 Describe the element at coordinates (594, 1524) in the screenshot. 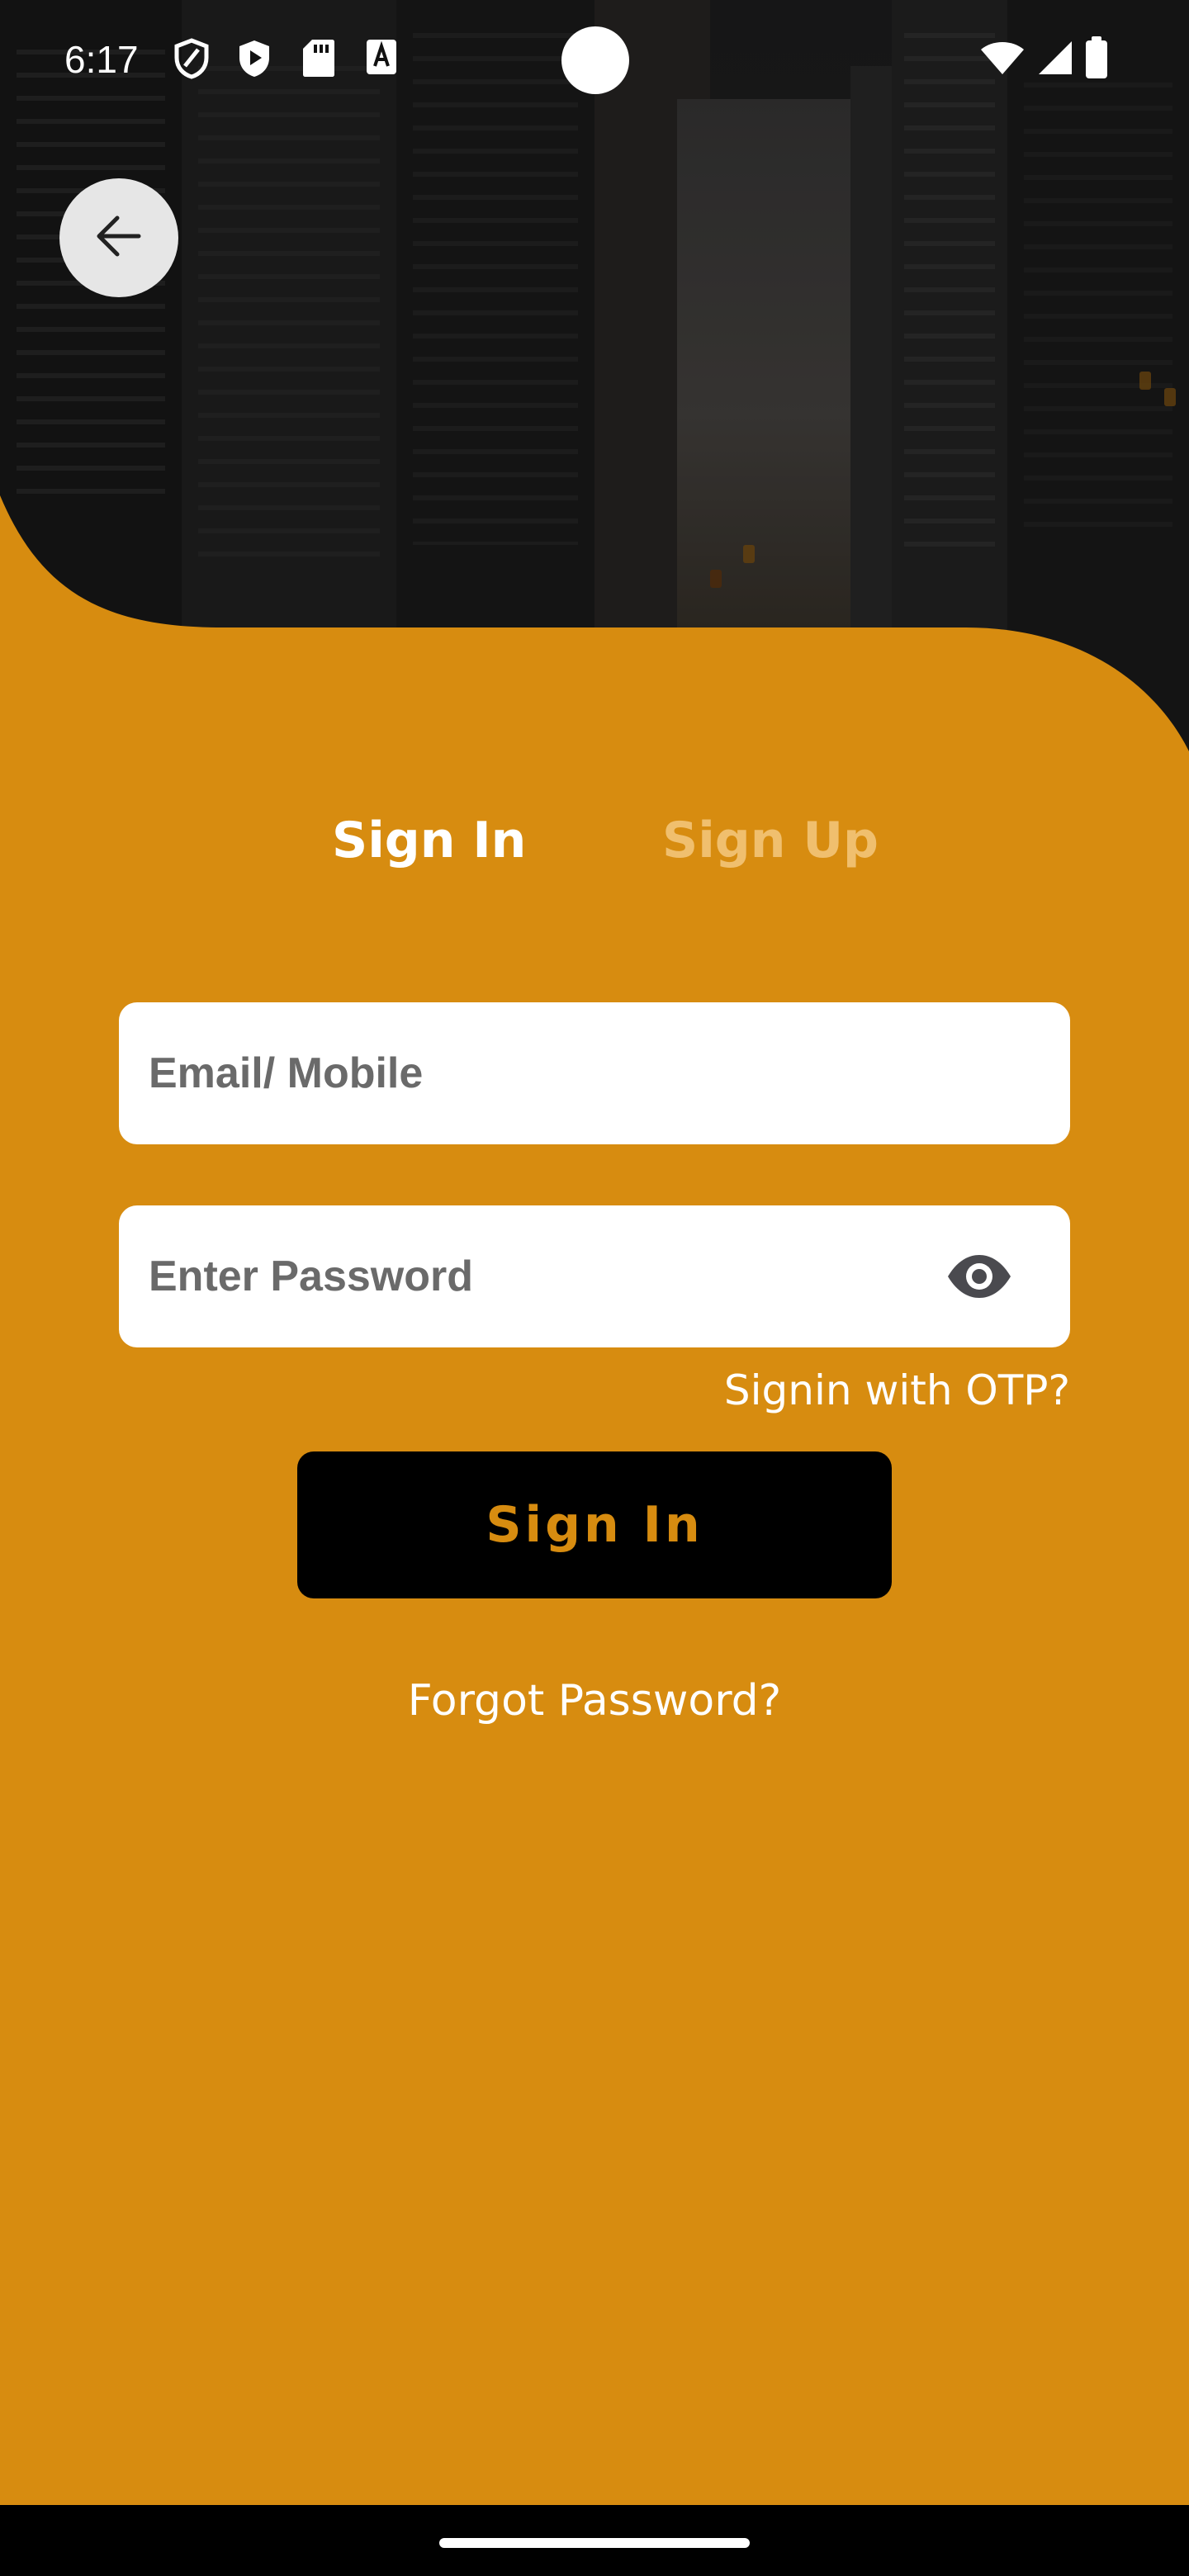

I see `signin-button: Sign In` at that location.